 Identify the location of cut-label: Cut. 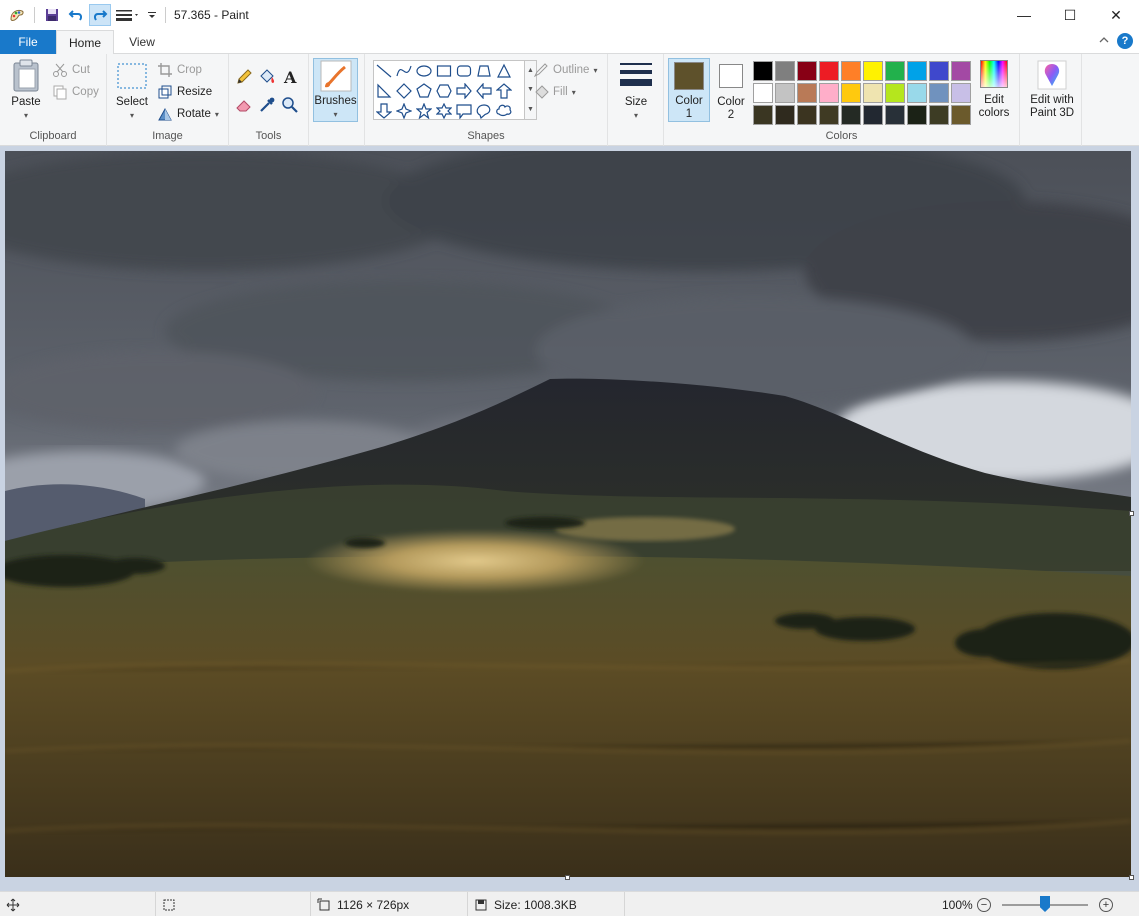
(81, 70).